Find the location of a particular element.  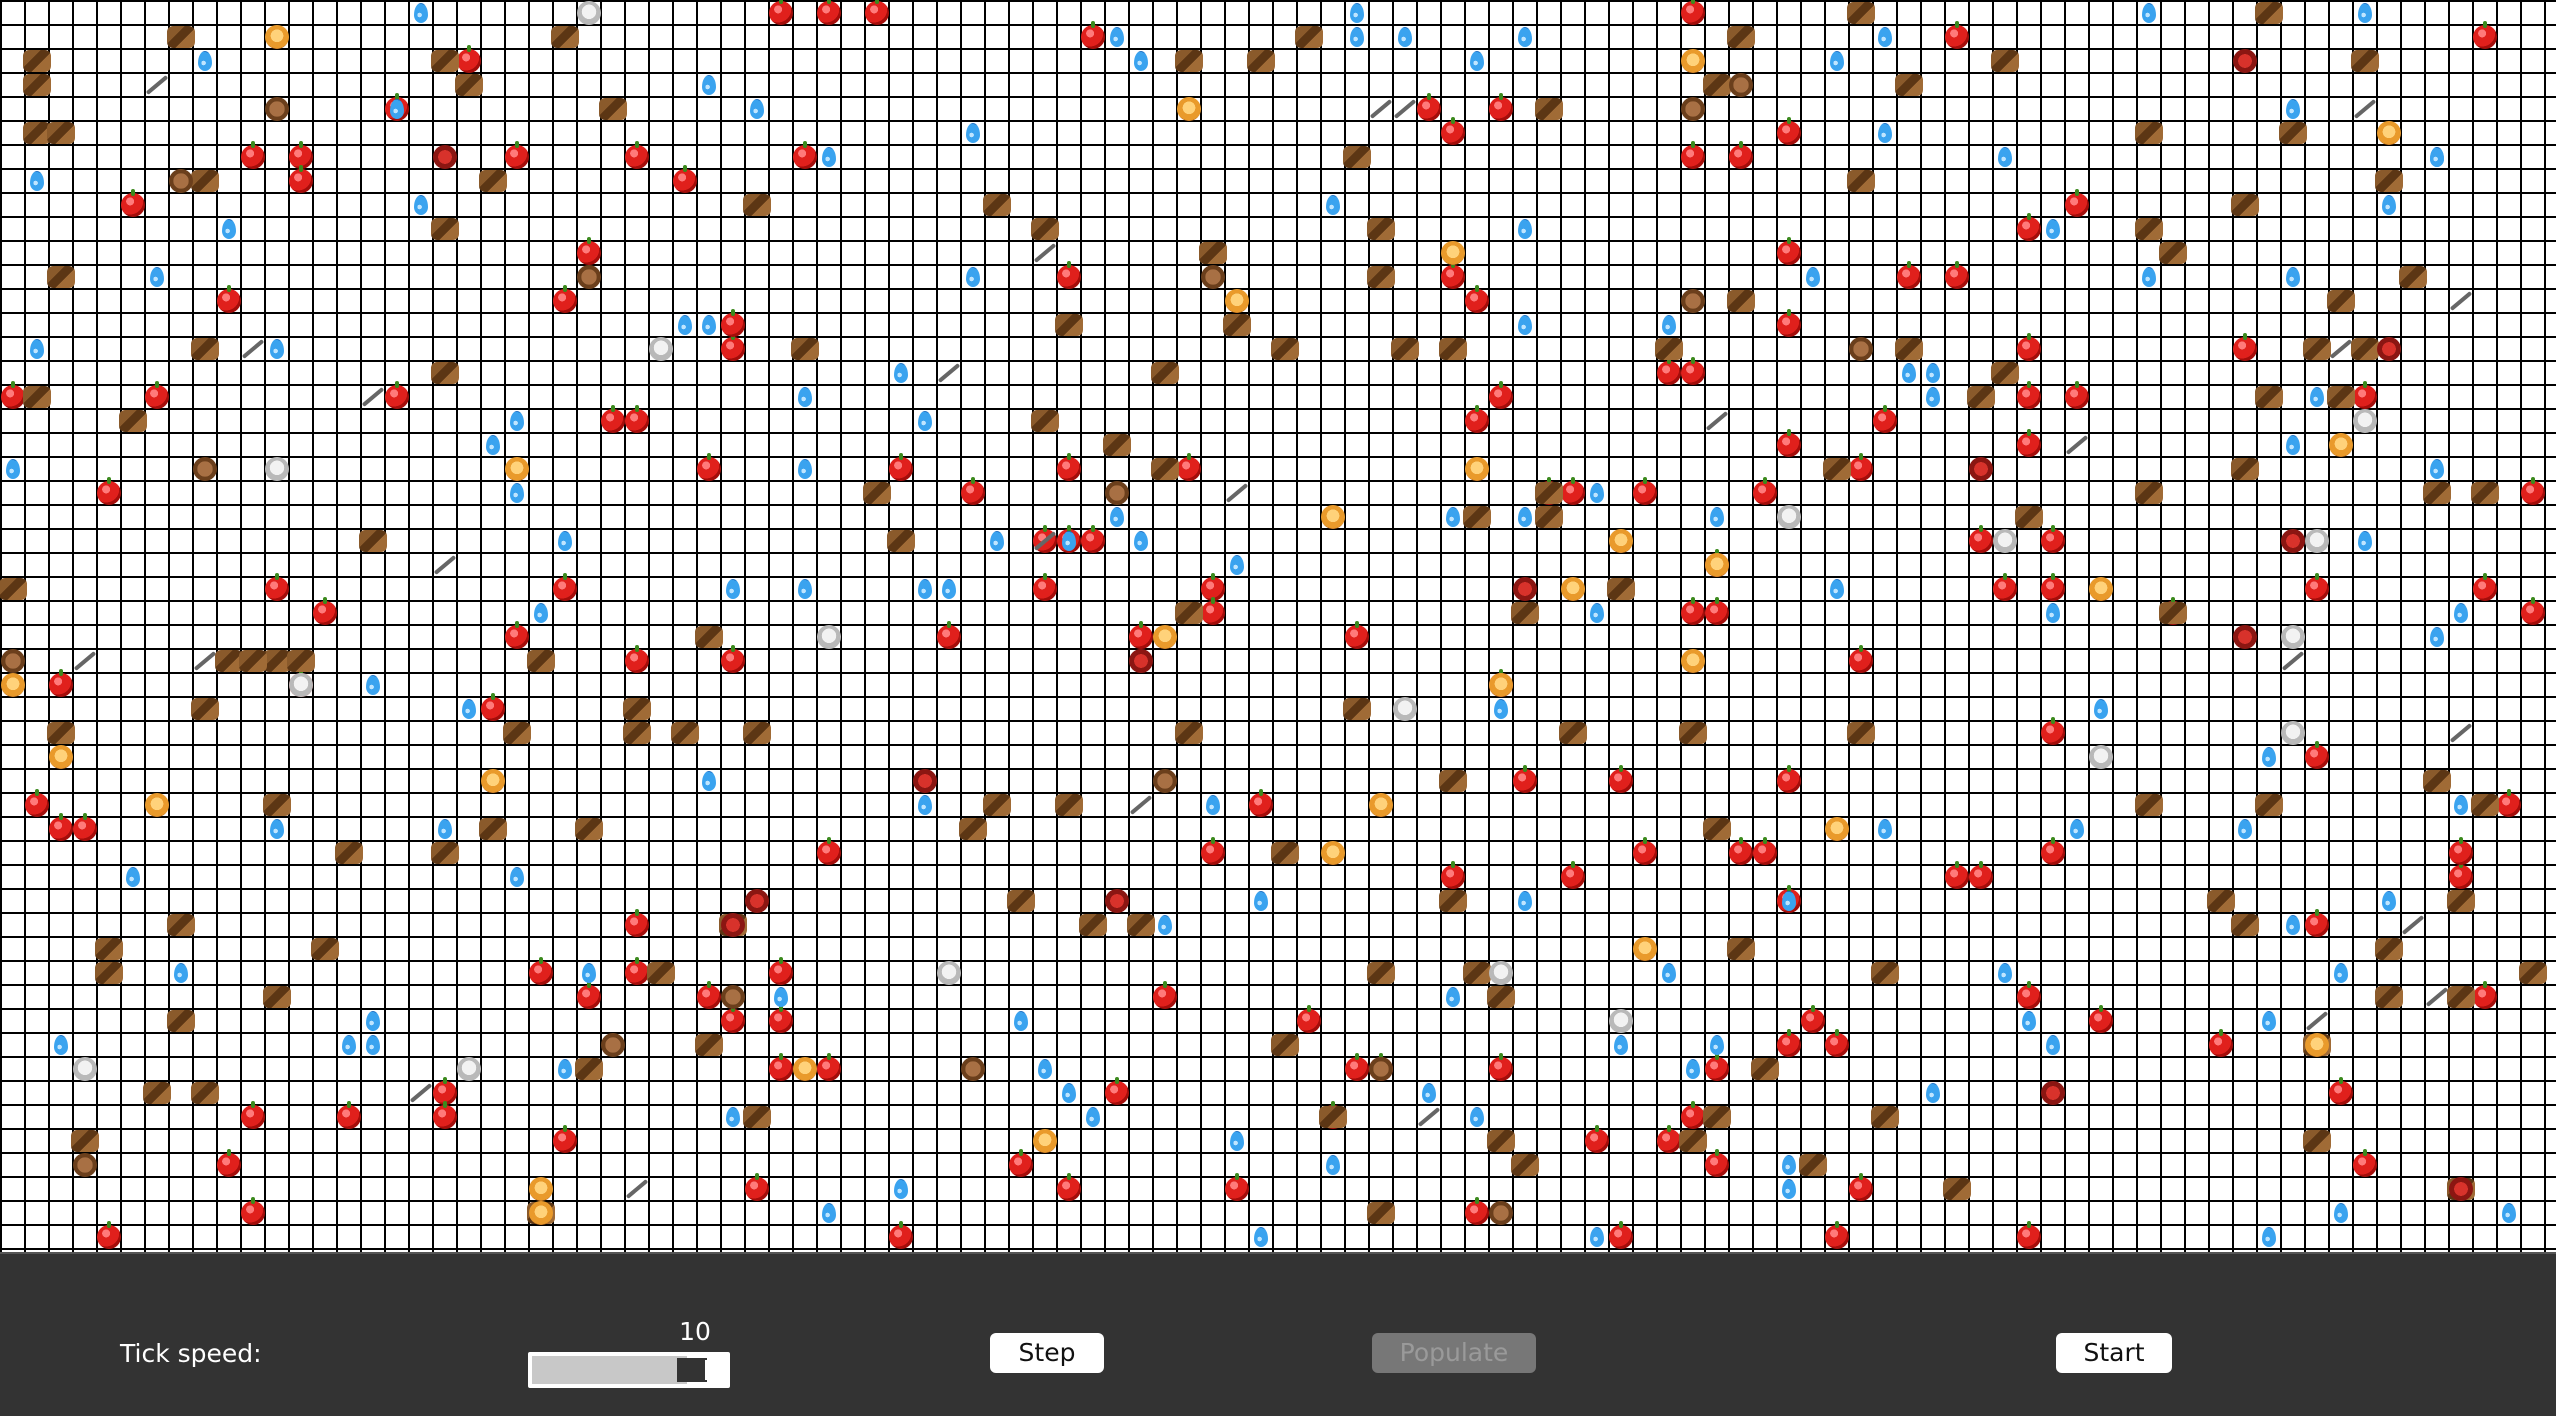

ogre-icon is located at coordinates (1981, 469).